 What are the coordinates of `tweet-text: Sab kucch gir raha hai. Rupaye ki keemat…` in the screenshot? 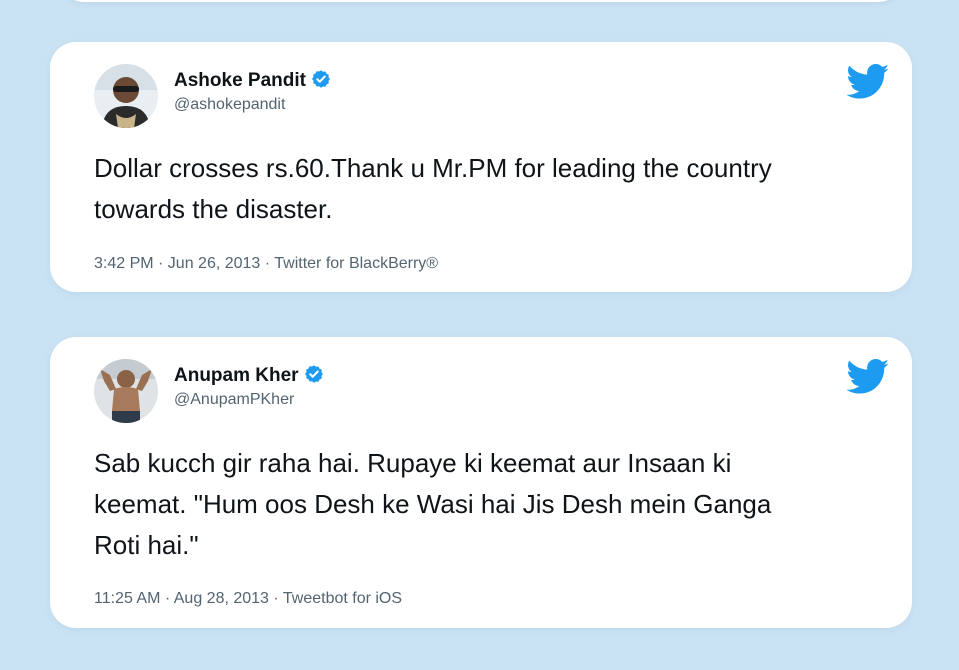 It's located at (433, 504).